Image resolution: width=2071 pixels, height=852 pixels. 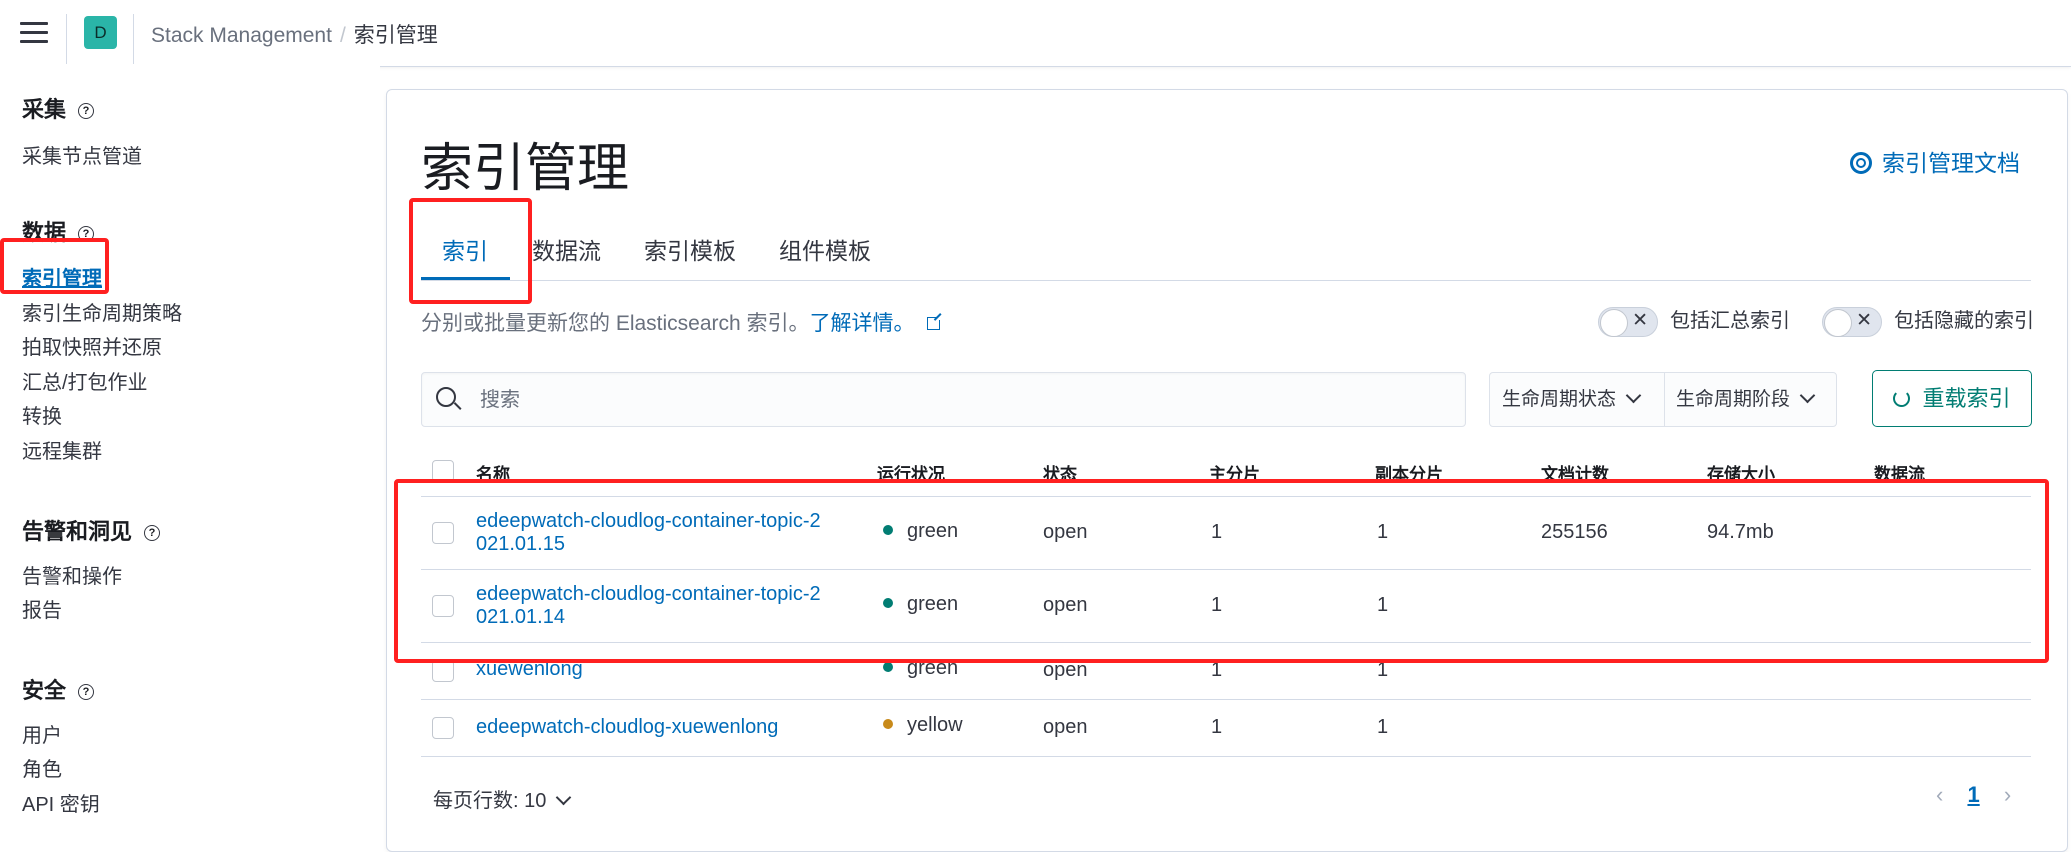 What do you see at coordinates (34, 33) in the screenshot?
I see `menu-icon` at bounding box center [34, 33].